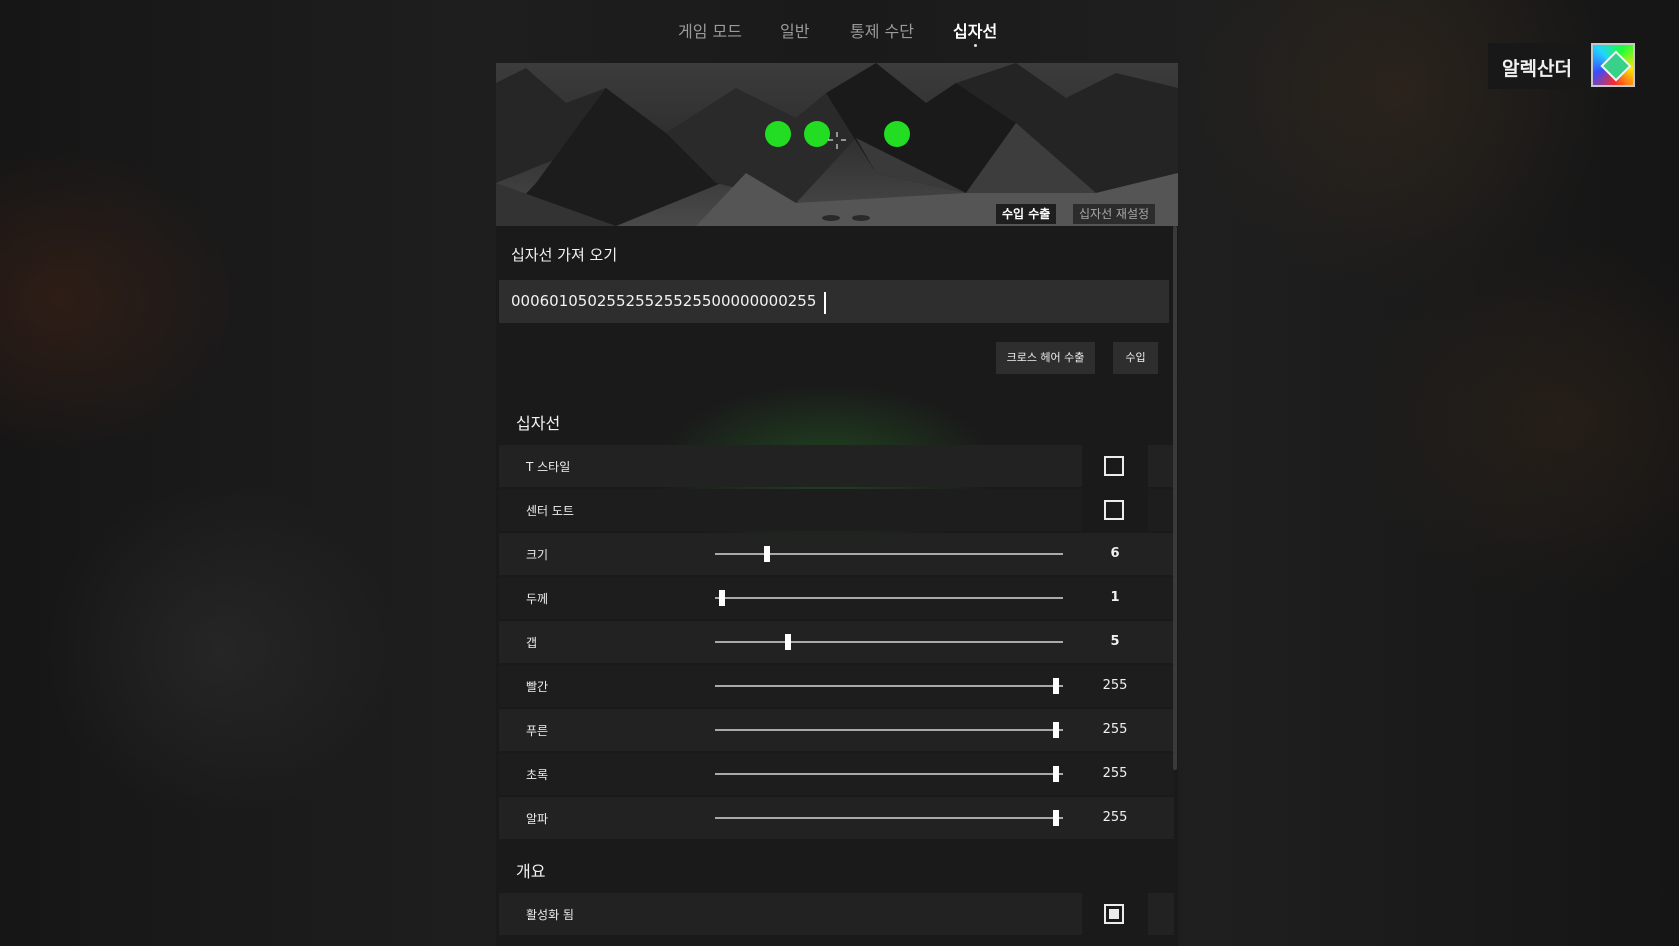  I want to click on toggle-label: T 스타일, so click(548, 467).